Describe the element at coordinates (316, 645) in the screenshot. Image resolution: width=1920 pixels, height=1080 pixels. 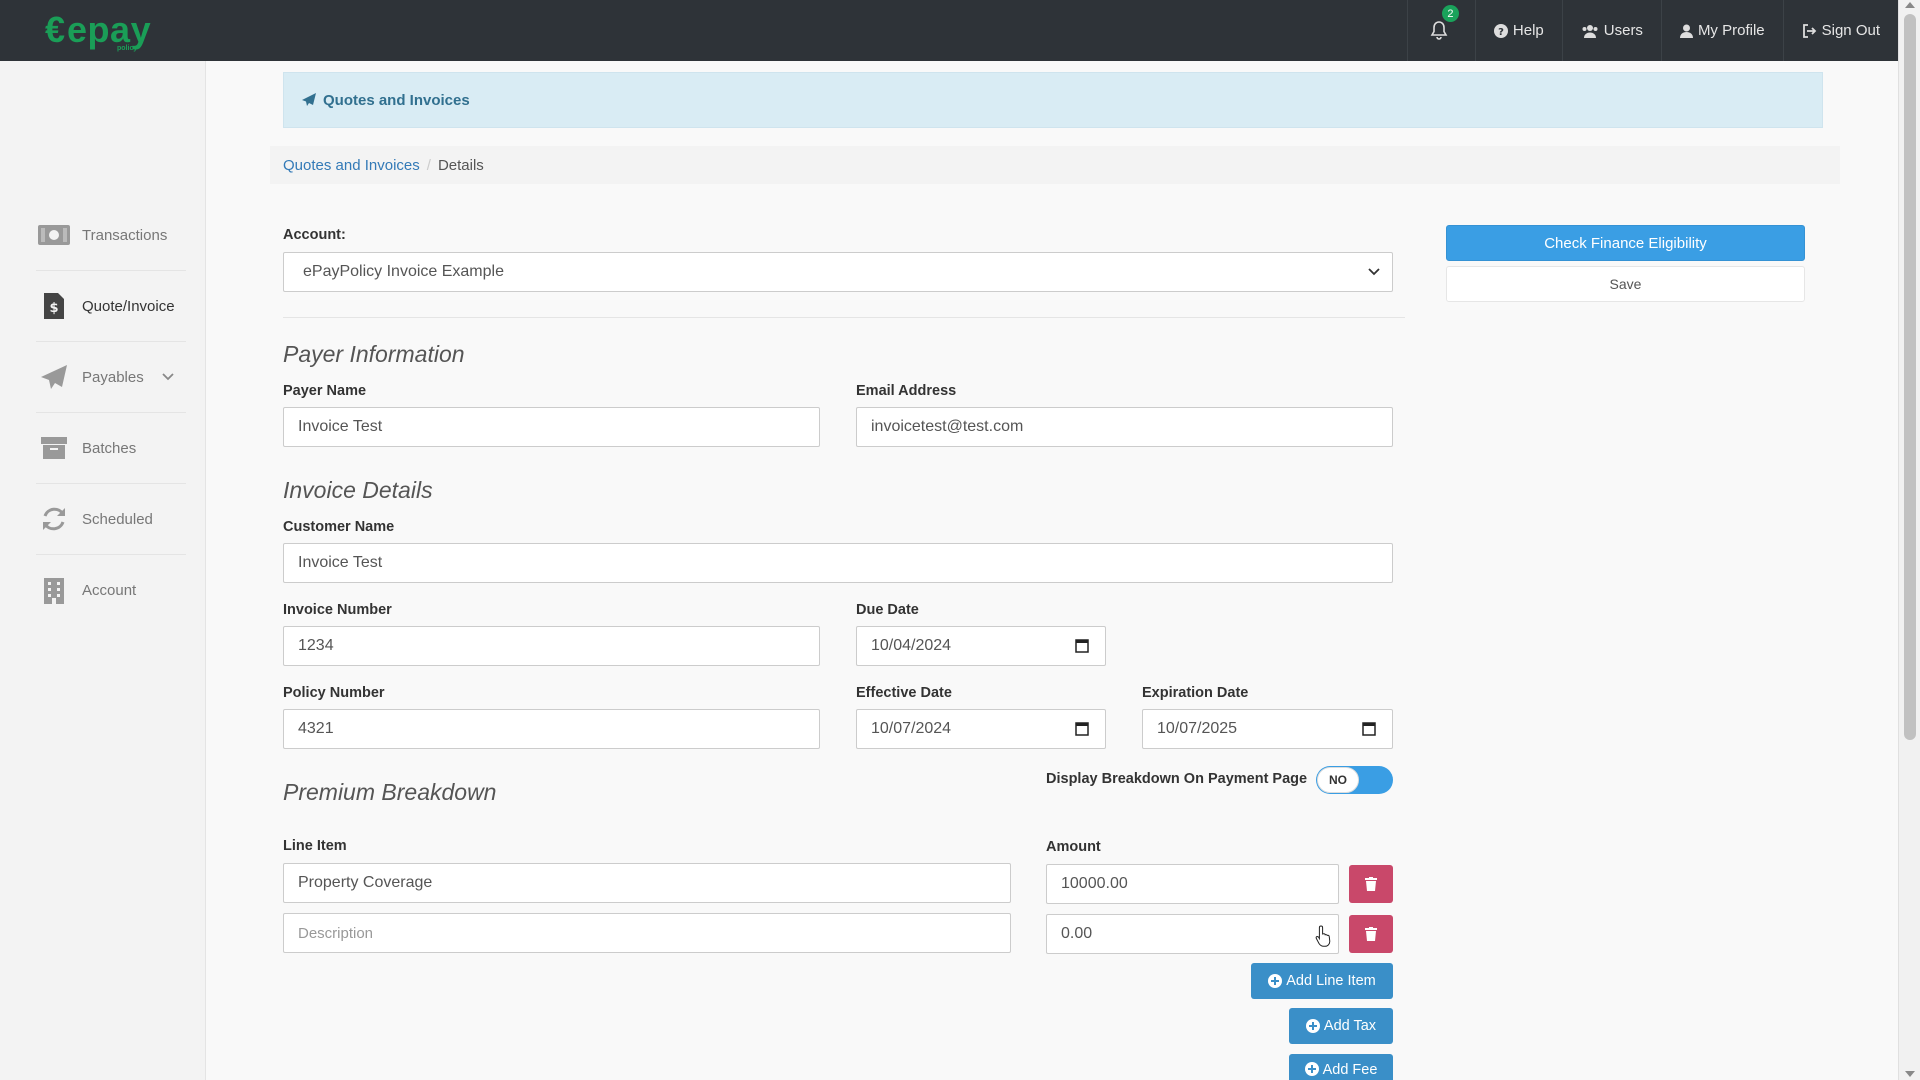
I see `invoice-number-value: 1234` at that location.